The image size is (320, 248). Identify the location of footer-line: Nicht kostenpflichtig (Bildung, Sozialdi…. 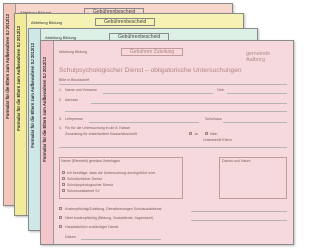
(109, 218).